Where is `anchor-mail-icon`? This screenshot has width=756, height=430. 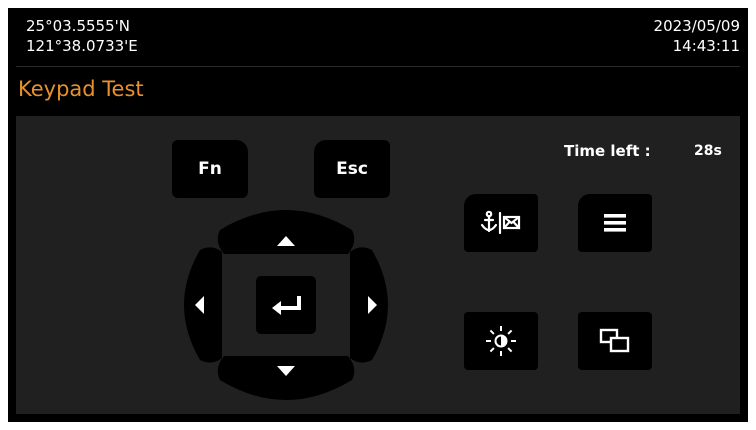 anchor-mail-icon is located at coordinates (501, 223).